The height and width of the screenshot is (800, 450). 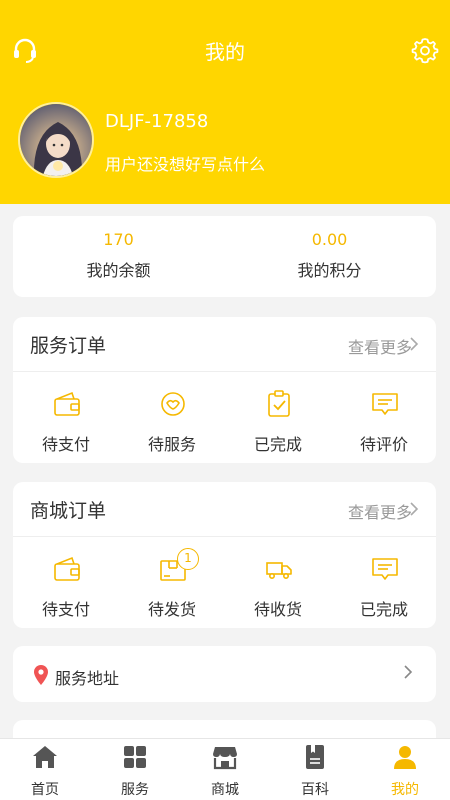 What do you see at coordinates (87, 678) in the screenshot?
I see `service-address-label: 服务地址` at bounding box center [87, 678].